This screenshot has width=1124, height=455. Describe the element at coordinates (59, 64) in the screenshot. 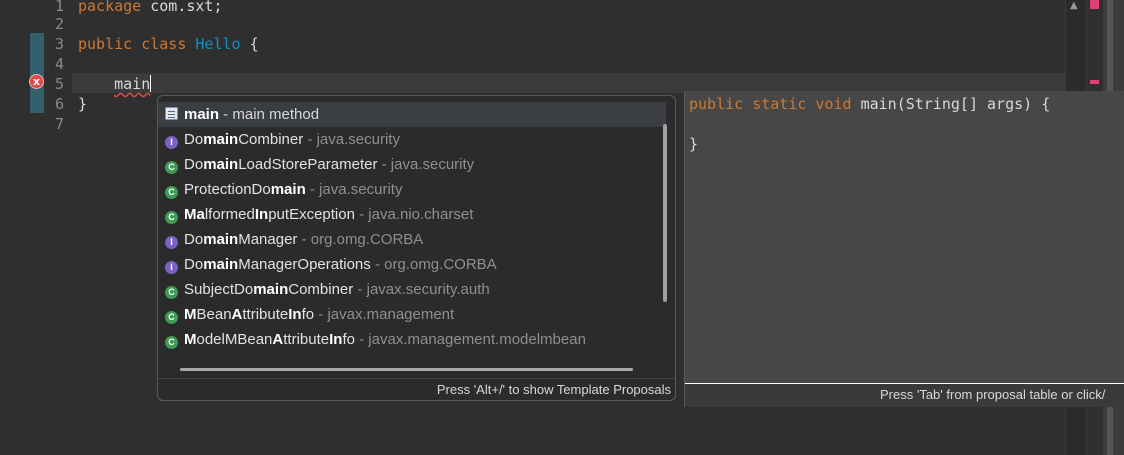

I see `line-number: 4` at that location.